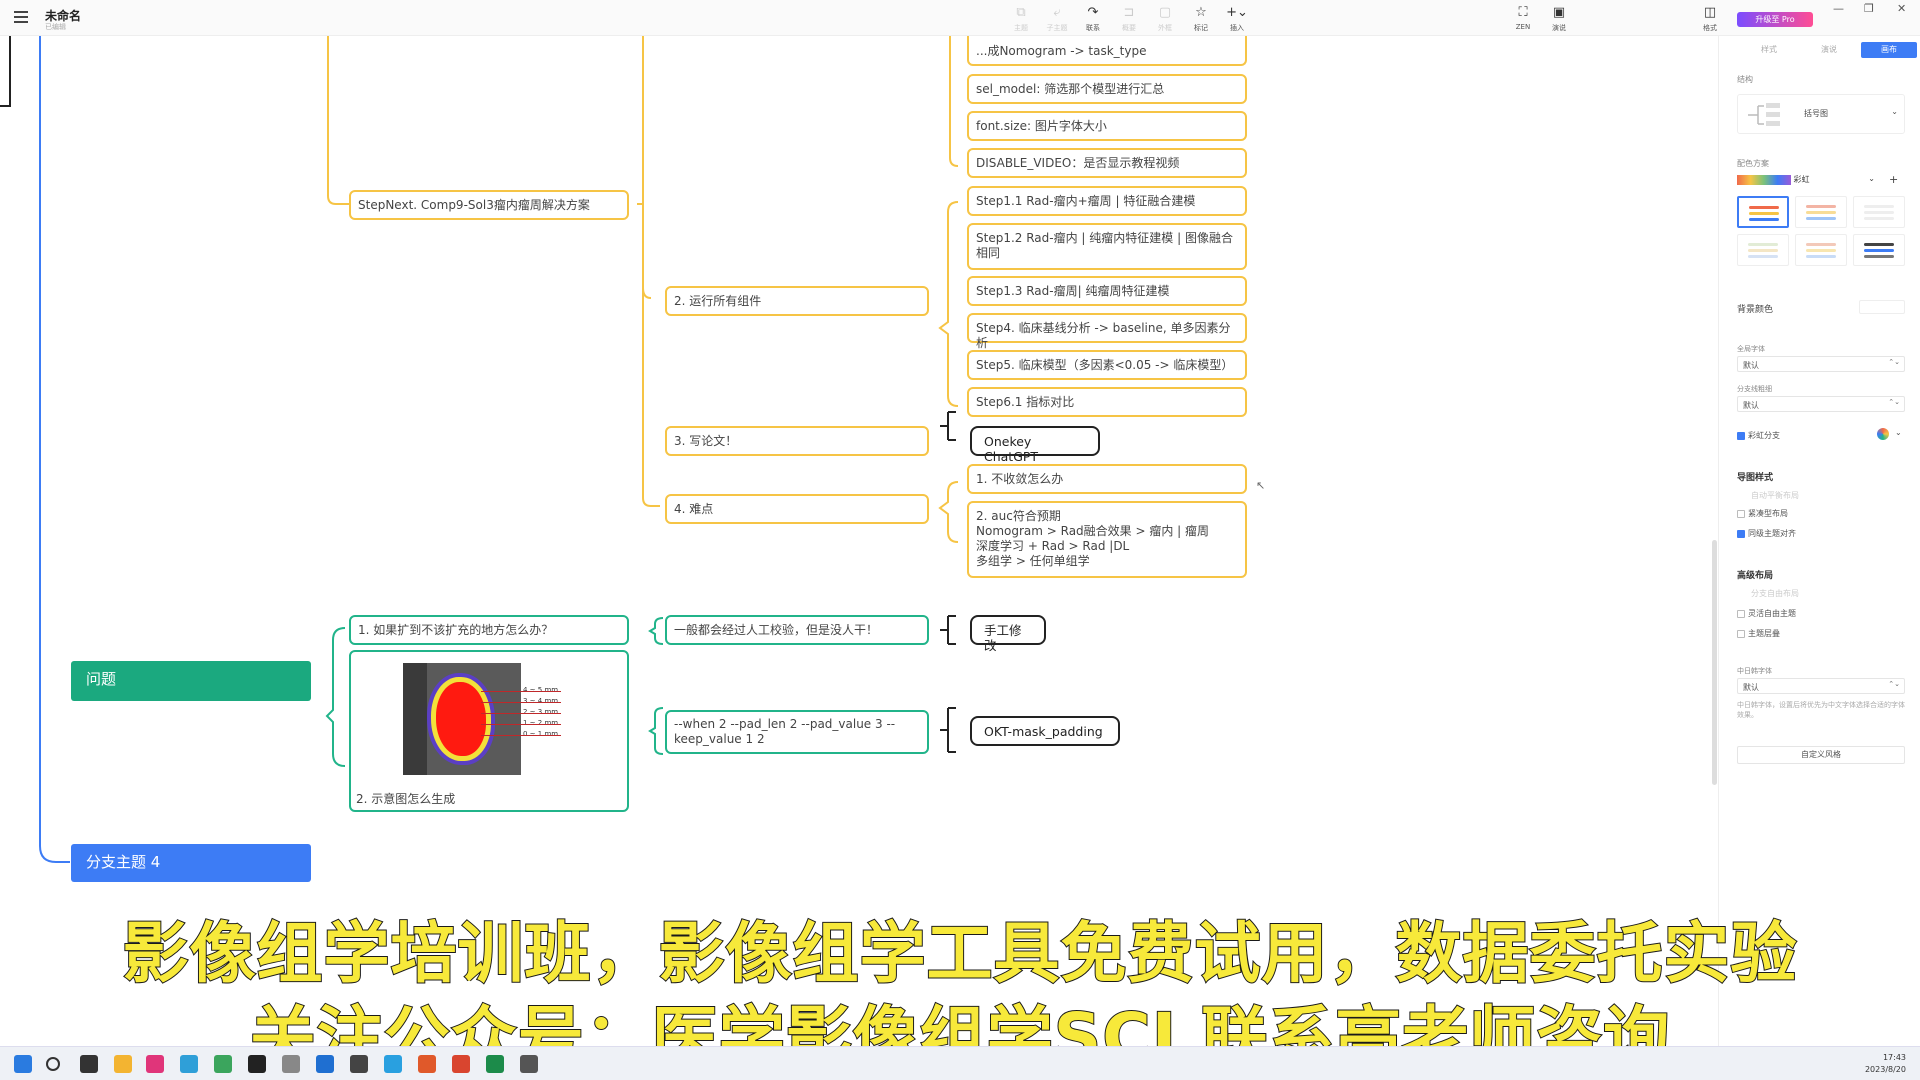  What do you see at coordinates (461, 1064) in the screenshot?
I see `app-red-icon` at bounding box center [461, 1064].